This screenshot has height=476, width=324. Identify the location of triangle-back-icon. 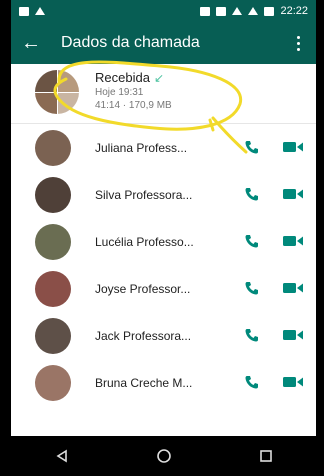
(62, 456).